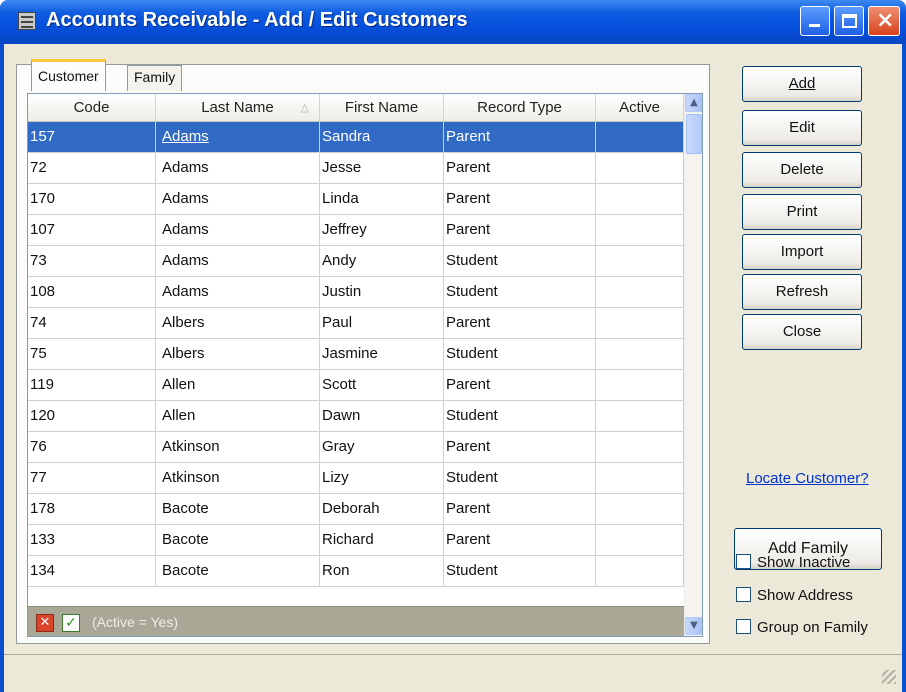 The width and height of the screenshot is (906, 692). What do you see at coordinates (92, 540) in the screenshot?
I see `cell-code: 133` at bounding box center [92, 540].